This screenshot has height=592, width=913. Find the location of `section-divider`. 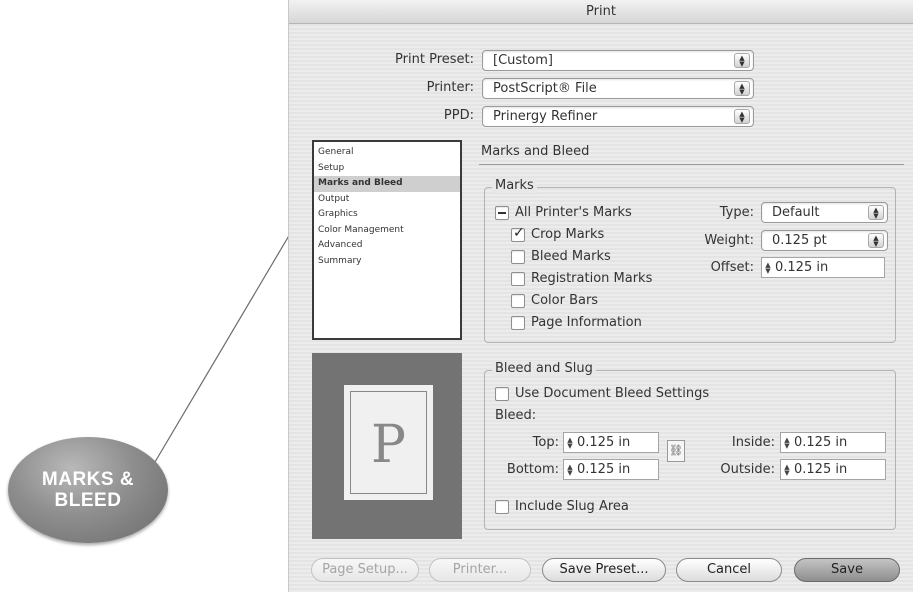

section-divider is located at coordinates (691, 164).